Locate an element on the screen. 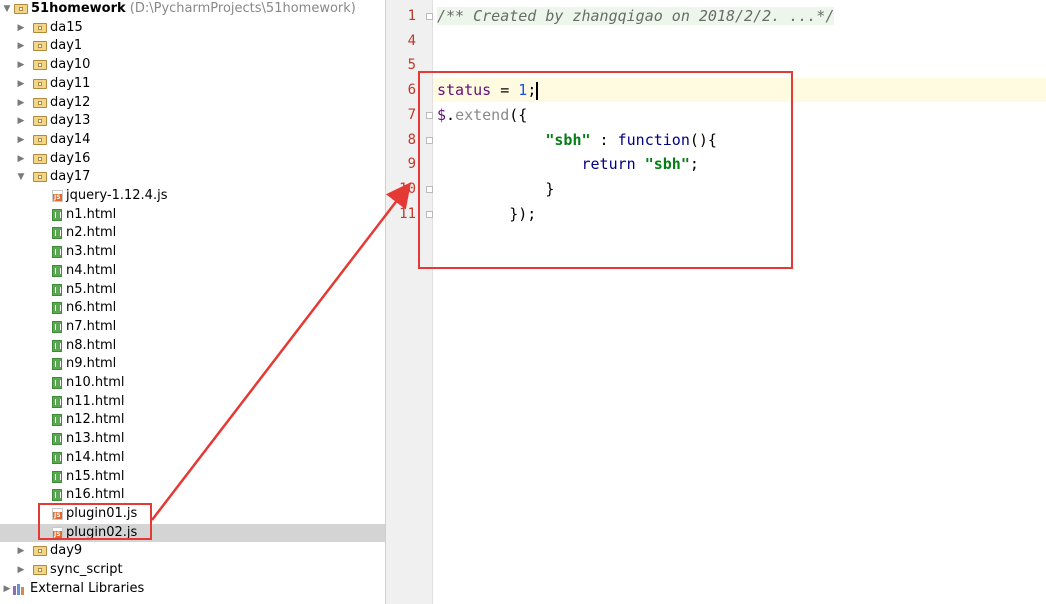  annotation-arrow is located at coordinates (281, 351).